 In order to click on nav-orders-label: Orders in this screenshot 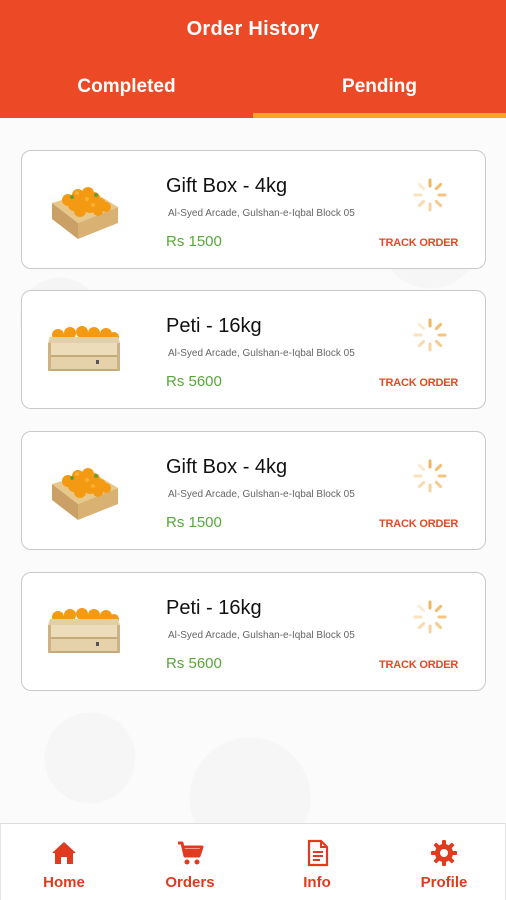, I will do `click(190, 882)`.